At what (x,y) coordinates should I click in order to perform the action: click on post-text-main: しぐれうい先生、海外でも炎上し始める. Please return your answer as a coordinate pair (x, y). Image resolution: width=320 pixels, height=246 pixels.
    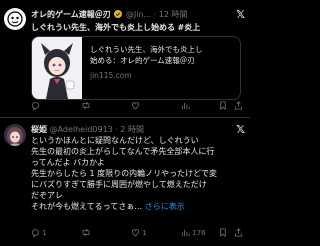
    Looking at the image, I should click on (103, 27).